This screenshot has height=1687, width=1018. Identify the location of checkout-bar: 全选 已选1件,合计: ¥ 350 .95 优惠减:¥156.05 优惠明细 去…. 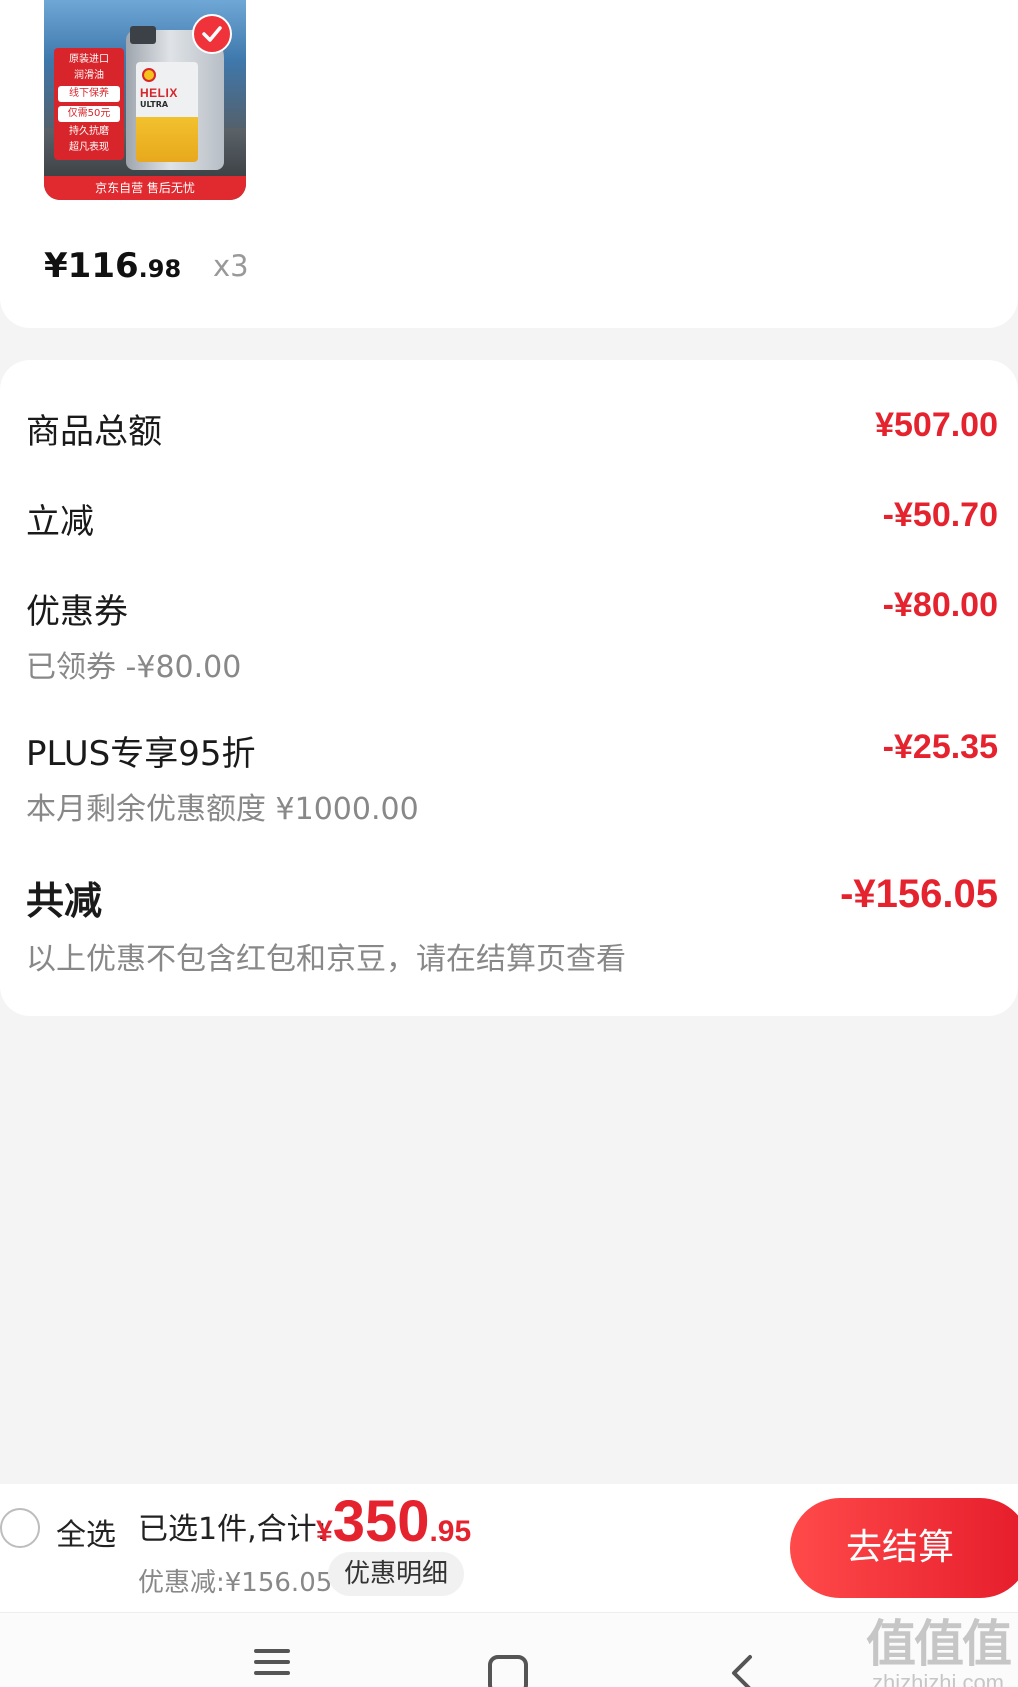
(509, 1548).